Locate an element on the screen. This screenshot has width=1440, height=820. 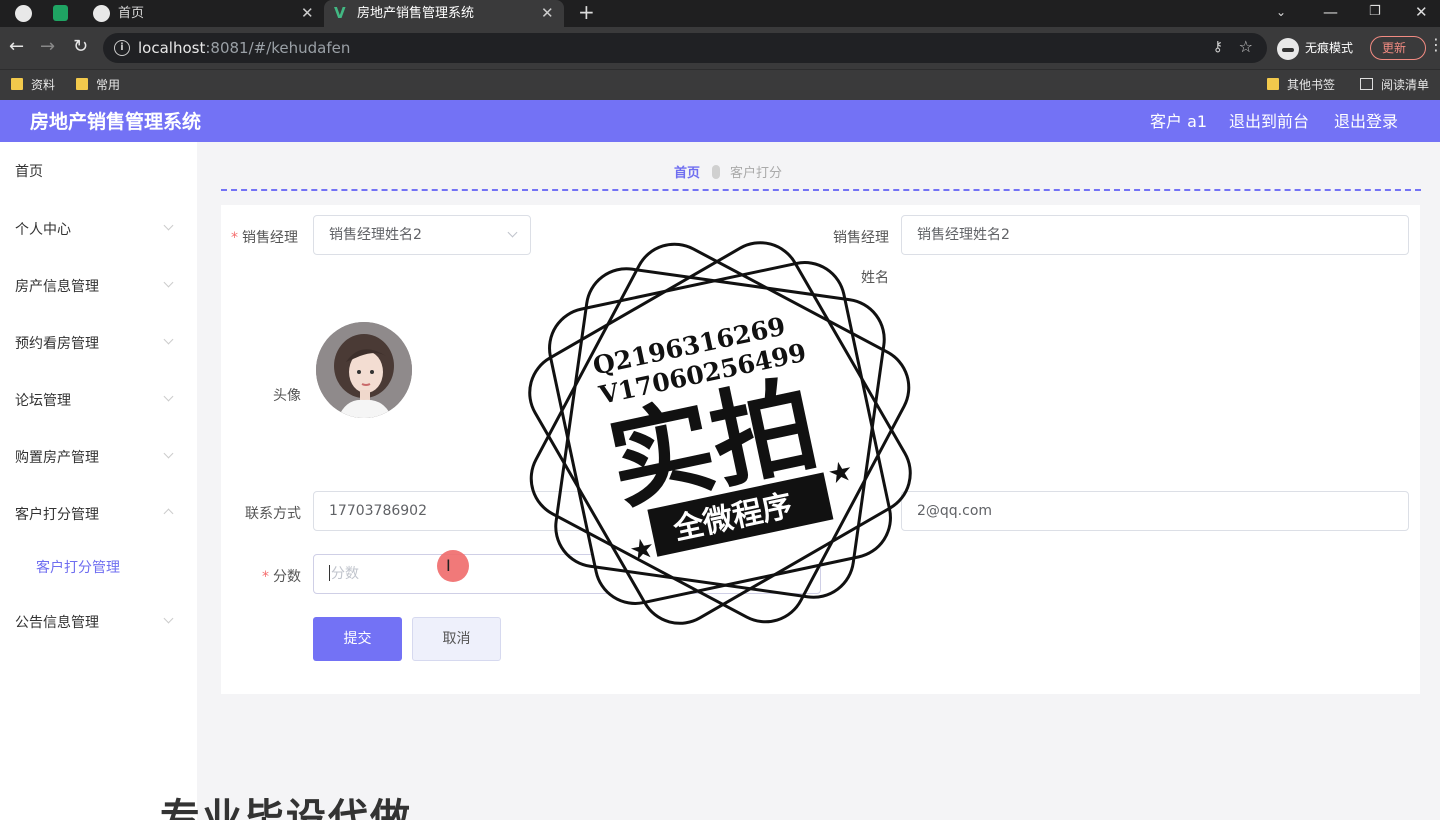
incognito-indicator: 无痕模式 is located at coordinates (1315, 48).